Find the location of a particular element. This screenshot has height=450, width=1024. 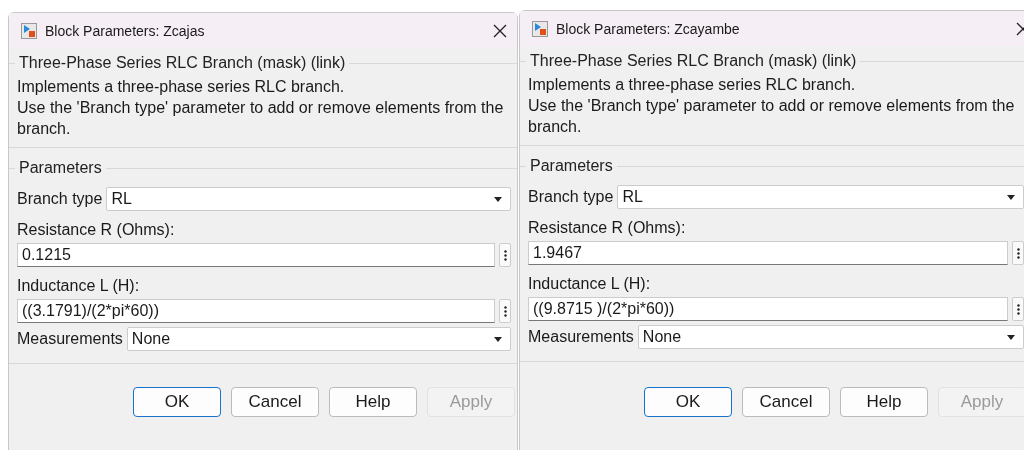

input-field: 0.1215 is located at coordinates (256, 255).